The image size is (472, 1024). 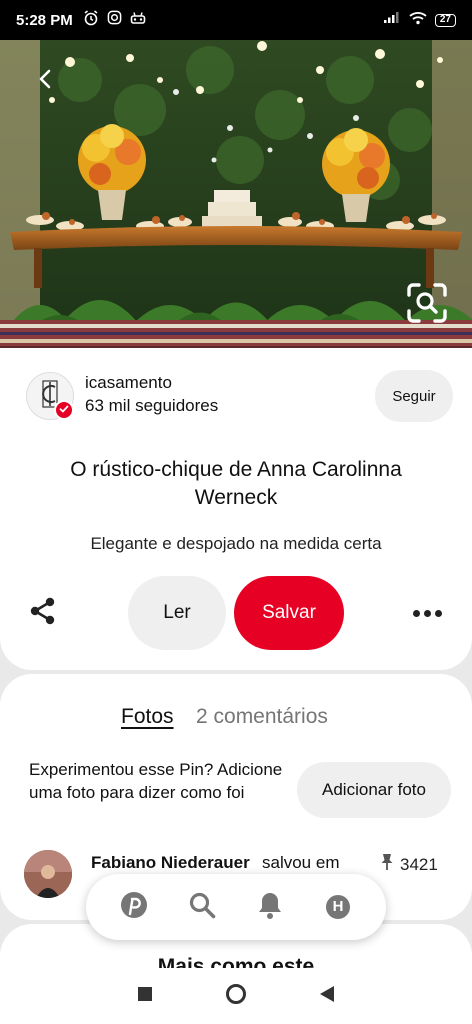 I want to click on share-button, so click(x=43, y=613).